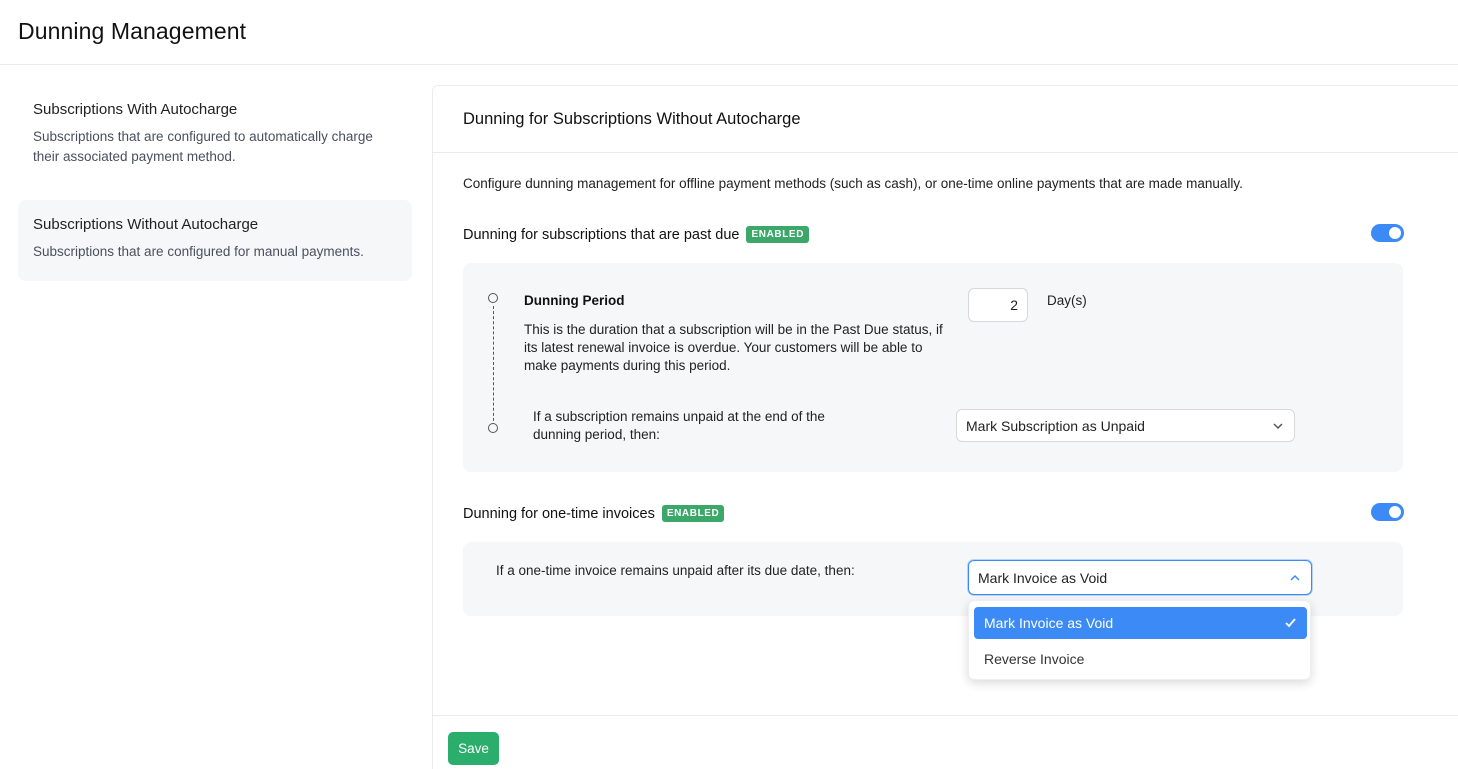 Image resolution: width=1458 pixels, height=769 pixels. I want to click on one-time-heading-text: Dunning for one-time invoices, so click(559, 513).